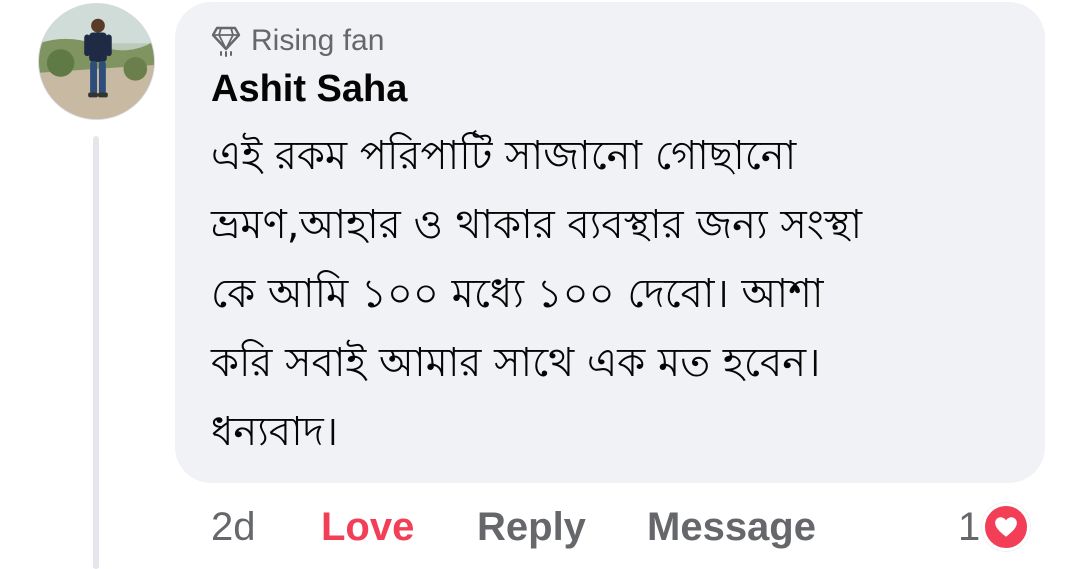  I want to click on heart-icon, so click(1006, 527).